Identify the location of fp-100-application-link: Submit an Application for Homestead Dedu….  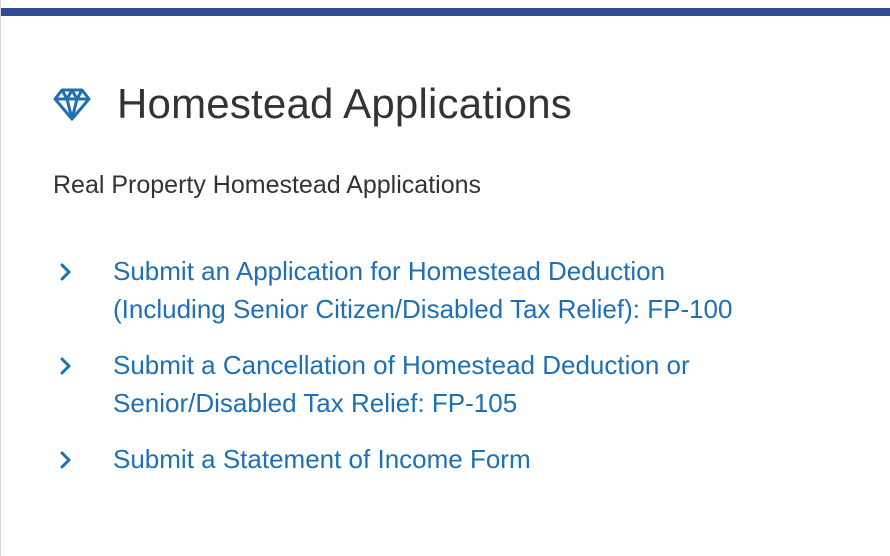
(422, 290).